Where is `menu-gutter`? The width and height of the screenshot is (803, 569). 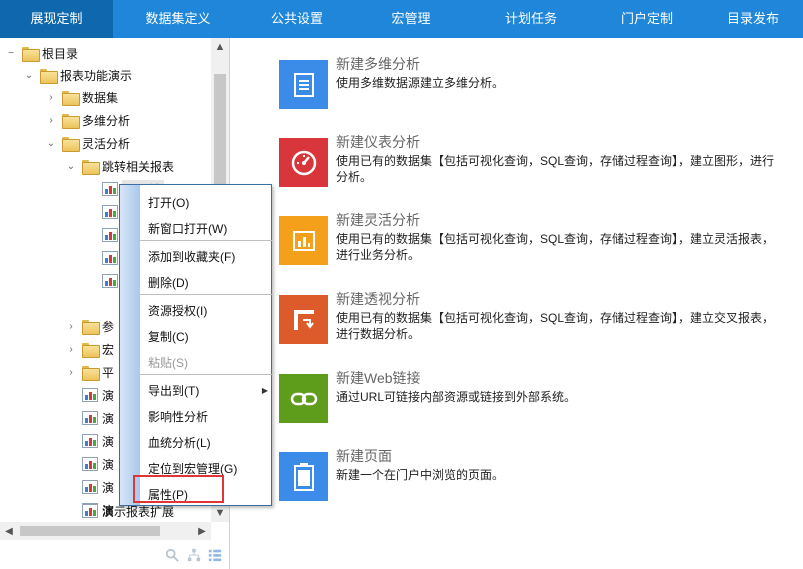 menu-gutter is located at coordinates (130, 345).